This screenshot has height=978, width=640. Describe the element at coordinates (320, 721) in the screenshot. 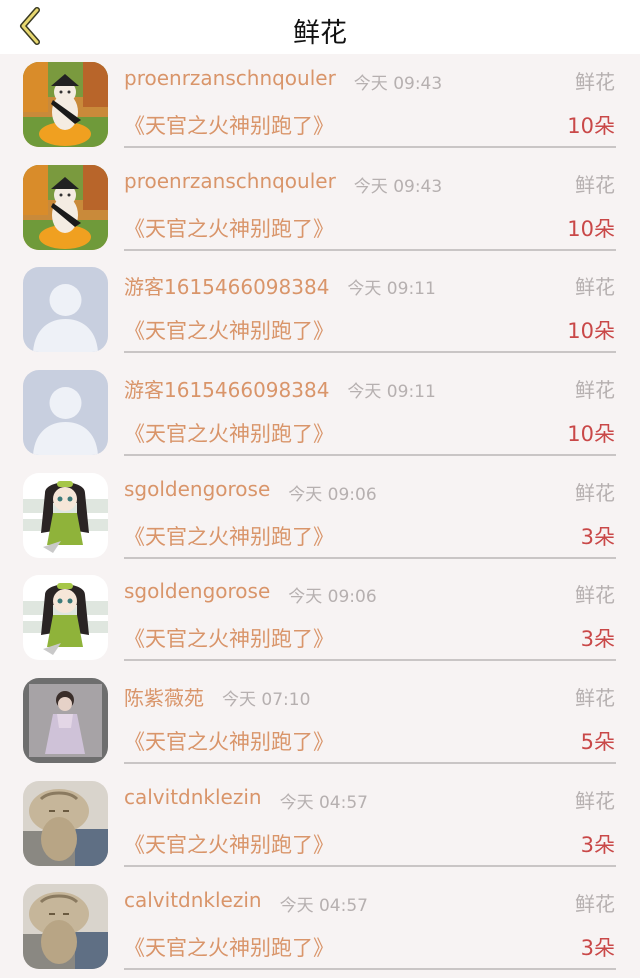

I see `list-item: 陈紫薇苑 今天 07:10 鲜花 《天官之火神别跑了》 5朵` at that location.